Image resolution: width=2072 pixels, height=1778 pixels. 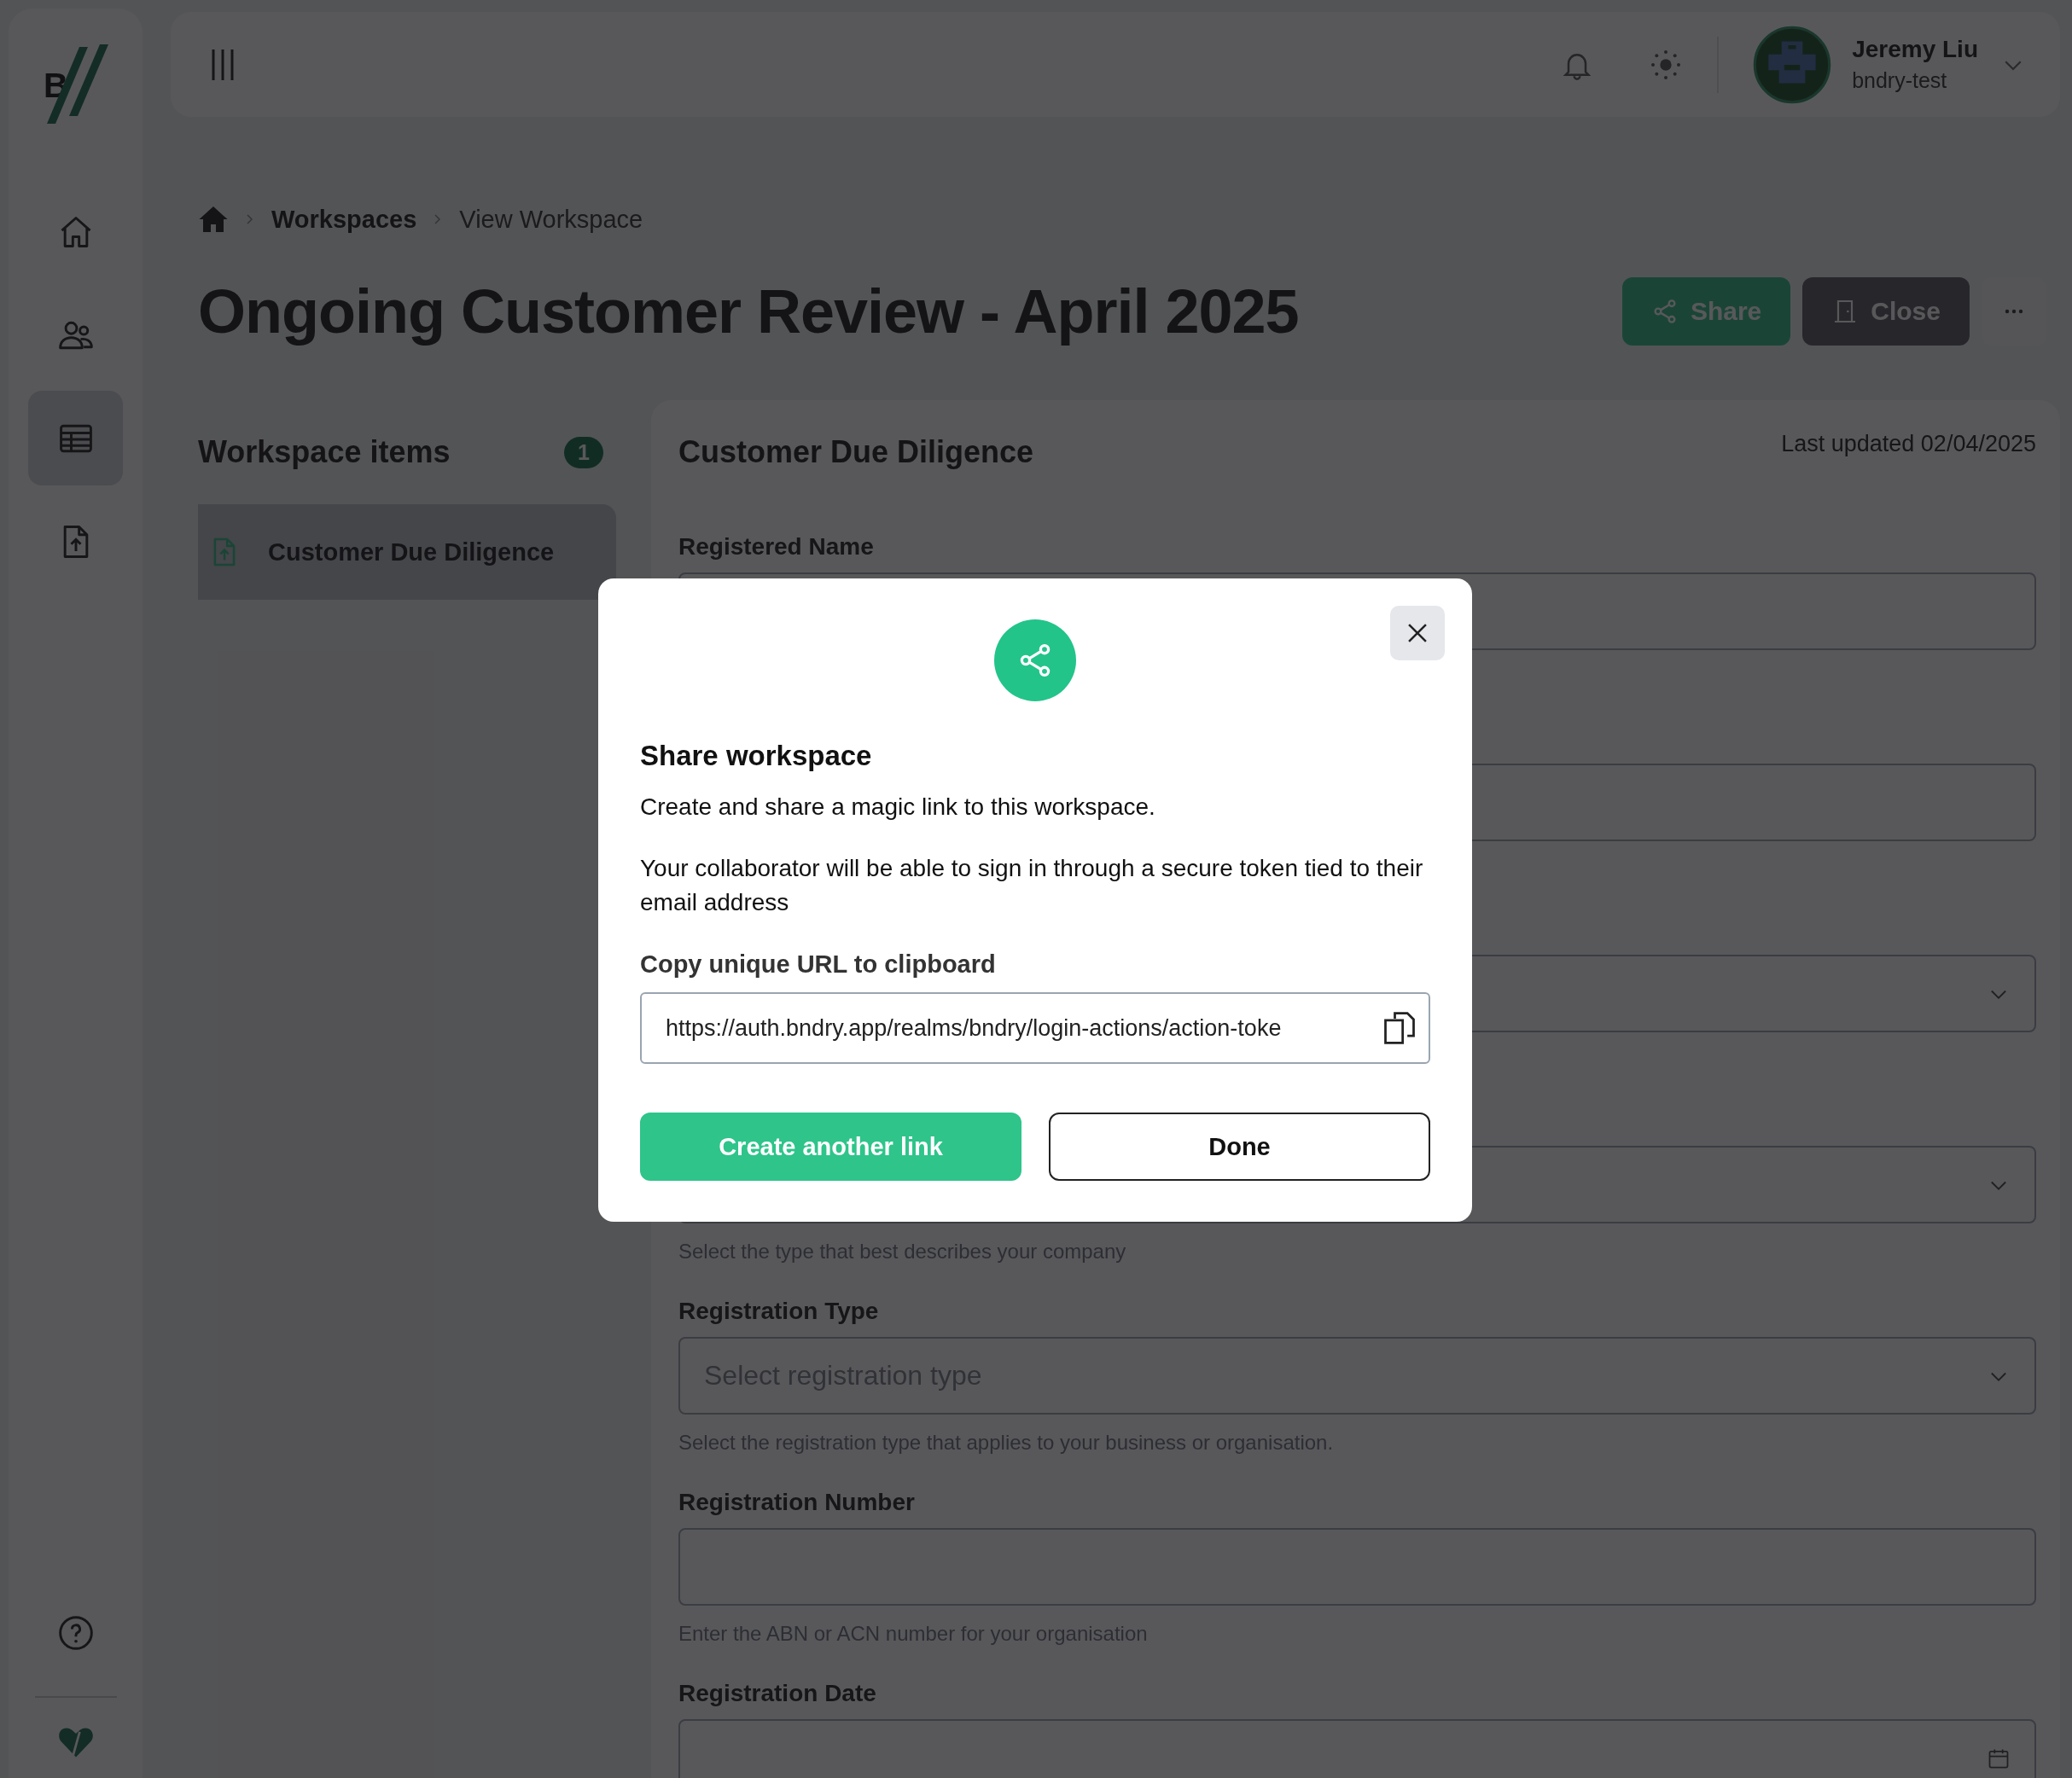 What do you see at coordinates (778, 1311) in the screenshot?
I see `field-label: Registration Type` at bounding box center [778, 1311].